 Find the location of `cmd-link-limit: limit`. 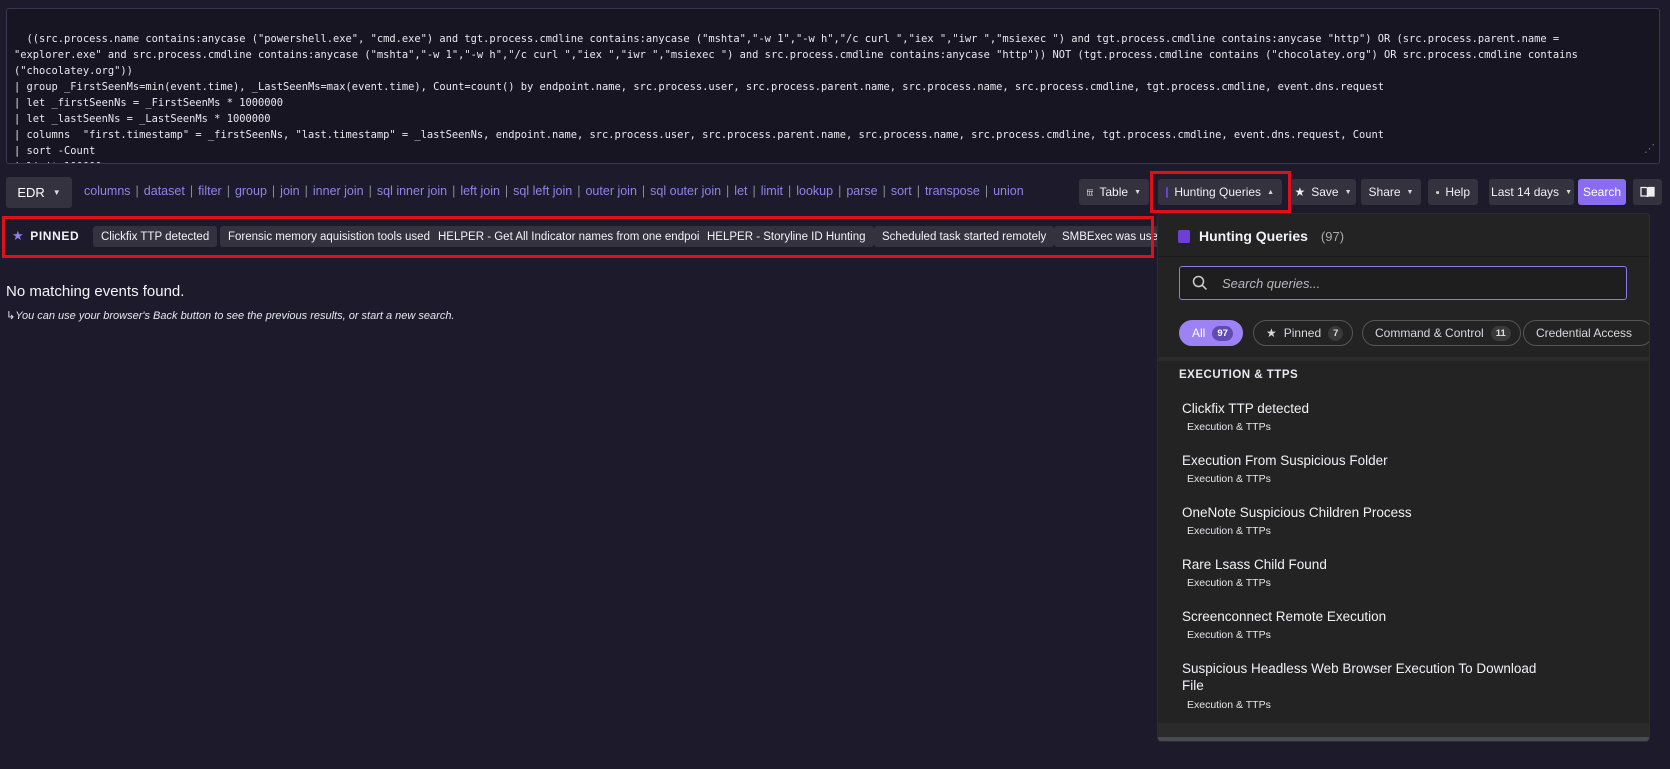

cmd-link-limit: limit is located at coordinates (772, 191).